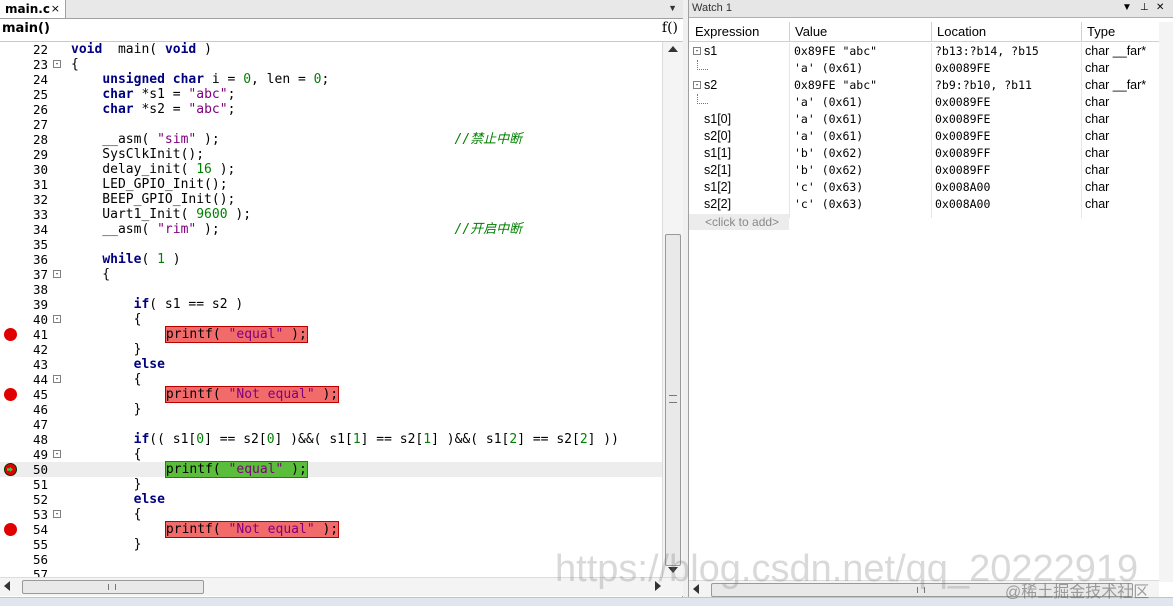 This screenshot has width=1173, height=606. Describe the element at coordinates (106, 544) in the screenshot. I see `code-token: }` at that location.